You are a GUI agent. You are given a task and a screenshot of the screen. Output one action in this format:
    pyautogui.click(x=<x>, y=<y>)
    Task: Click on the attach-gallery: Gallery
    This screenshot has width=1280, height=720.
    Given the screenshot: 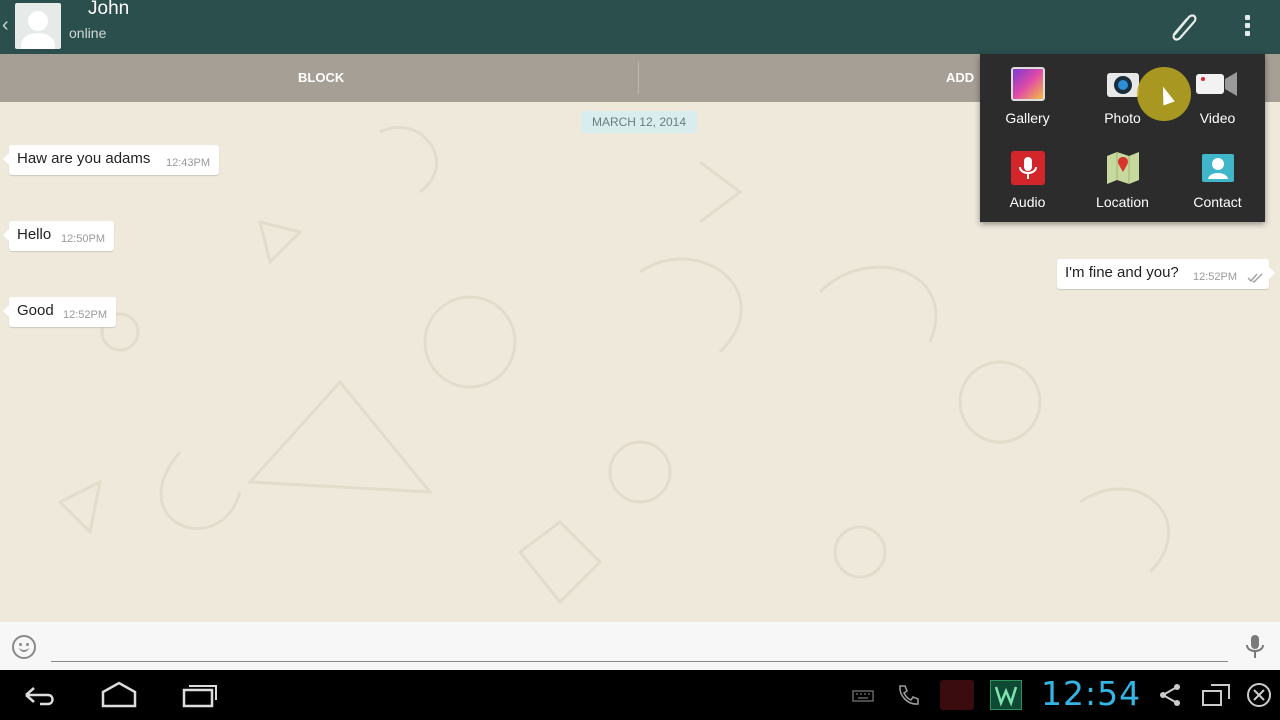 What is the action you would take?
    pyautogui.click(x=1027, y=96)
    